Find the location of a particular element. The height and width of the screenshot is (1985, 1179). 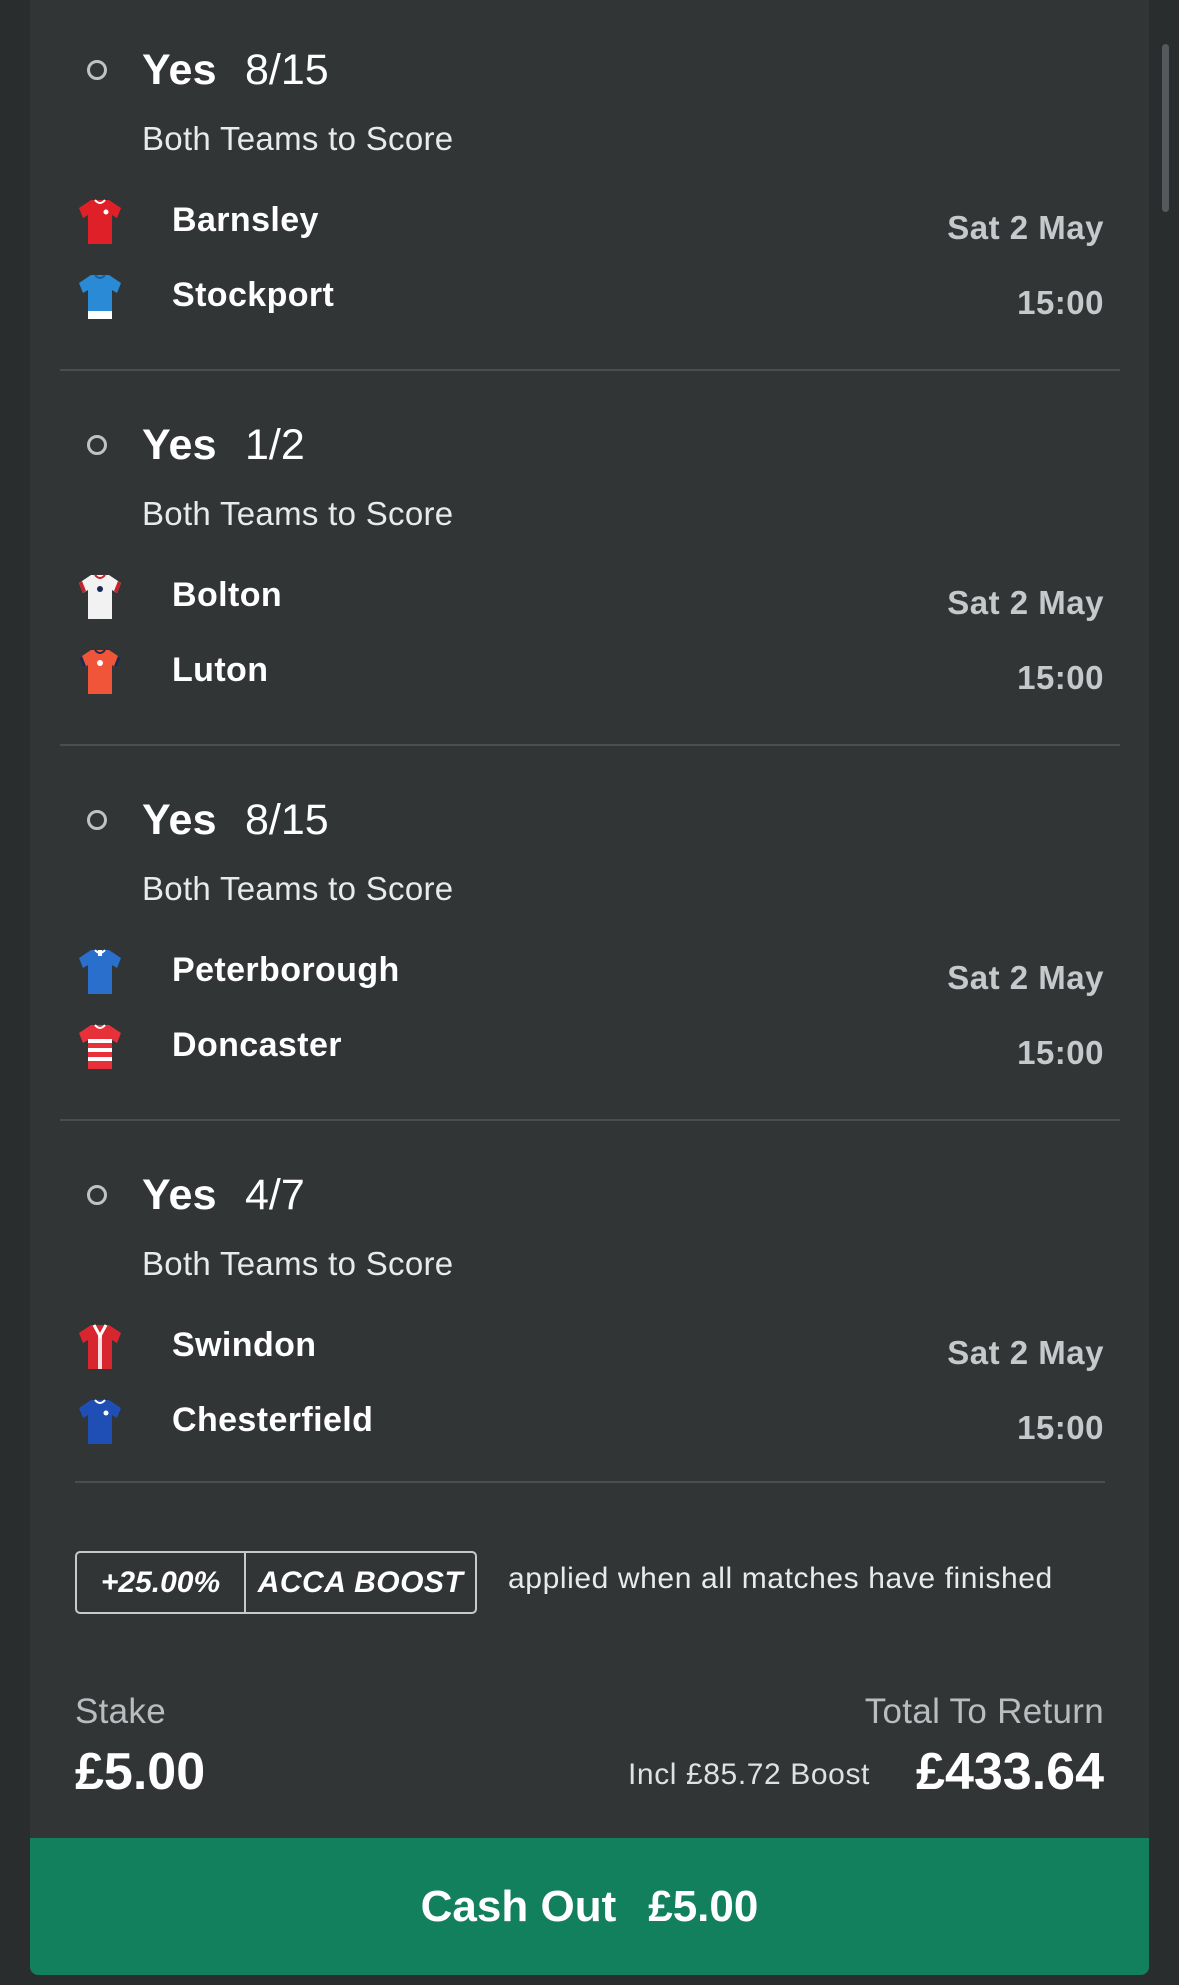

cash-out-amount: £5.00 is located at coordinates (703, 1906).